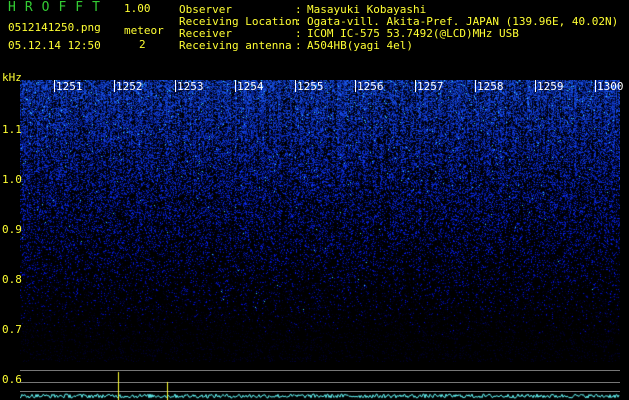 This screenshot has height=400, width=629. Describe the element at coordinates (189, 86) in the screenshot. I see `time-tick: 1253` at that location.